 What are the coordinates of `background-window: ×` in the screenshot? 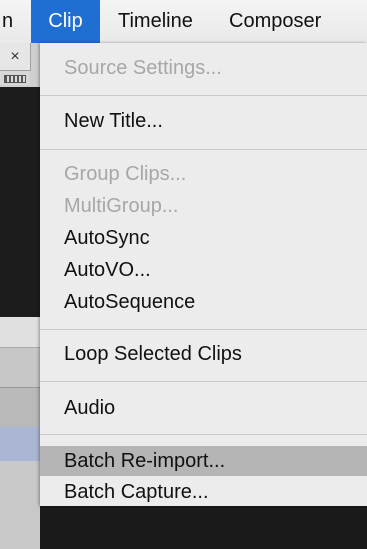 It's located at (20, 296).